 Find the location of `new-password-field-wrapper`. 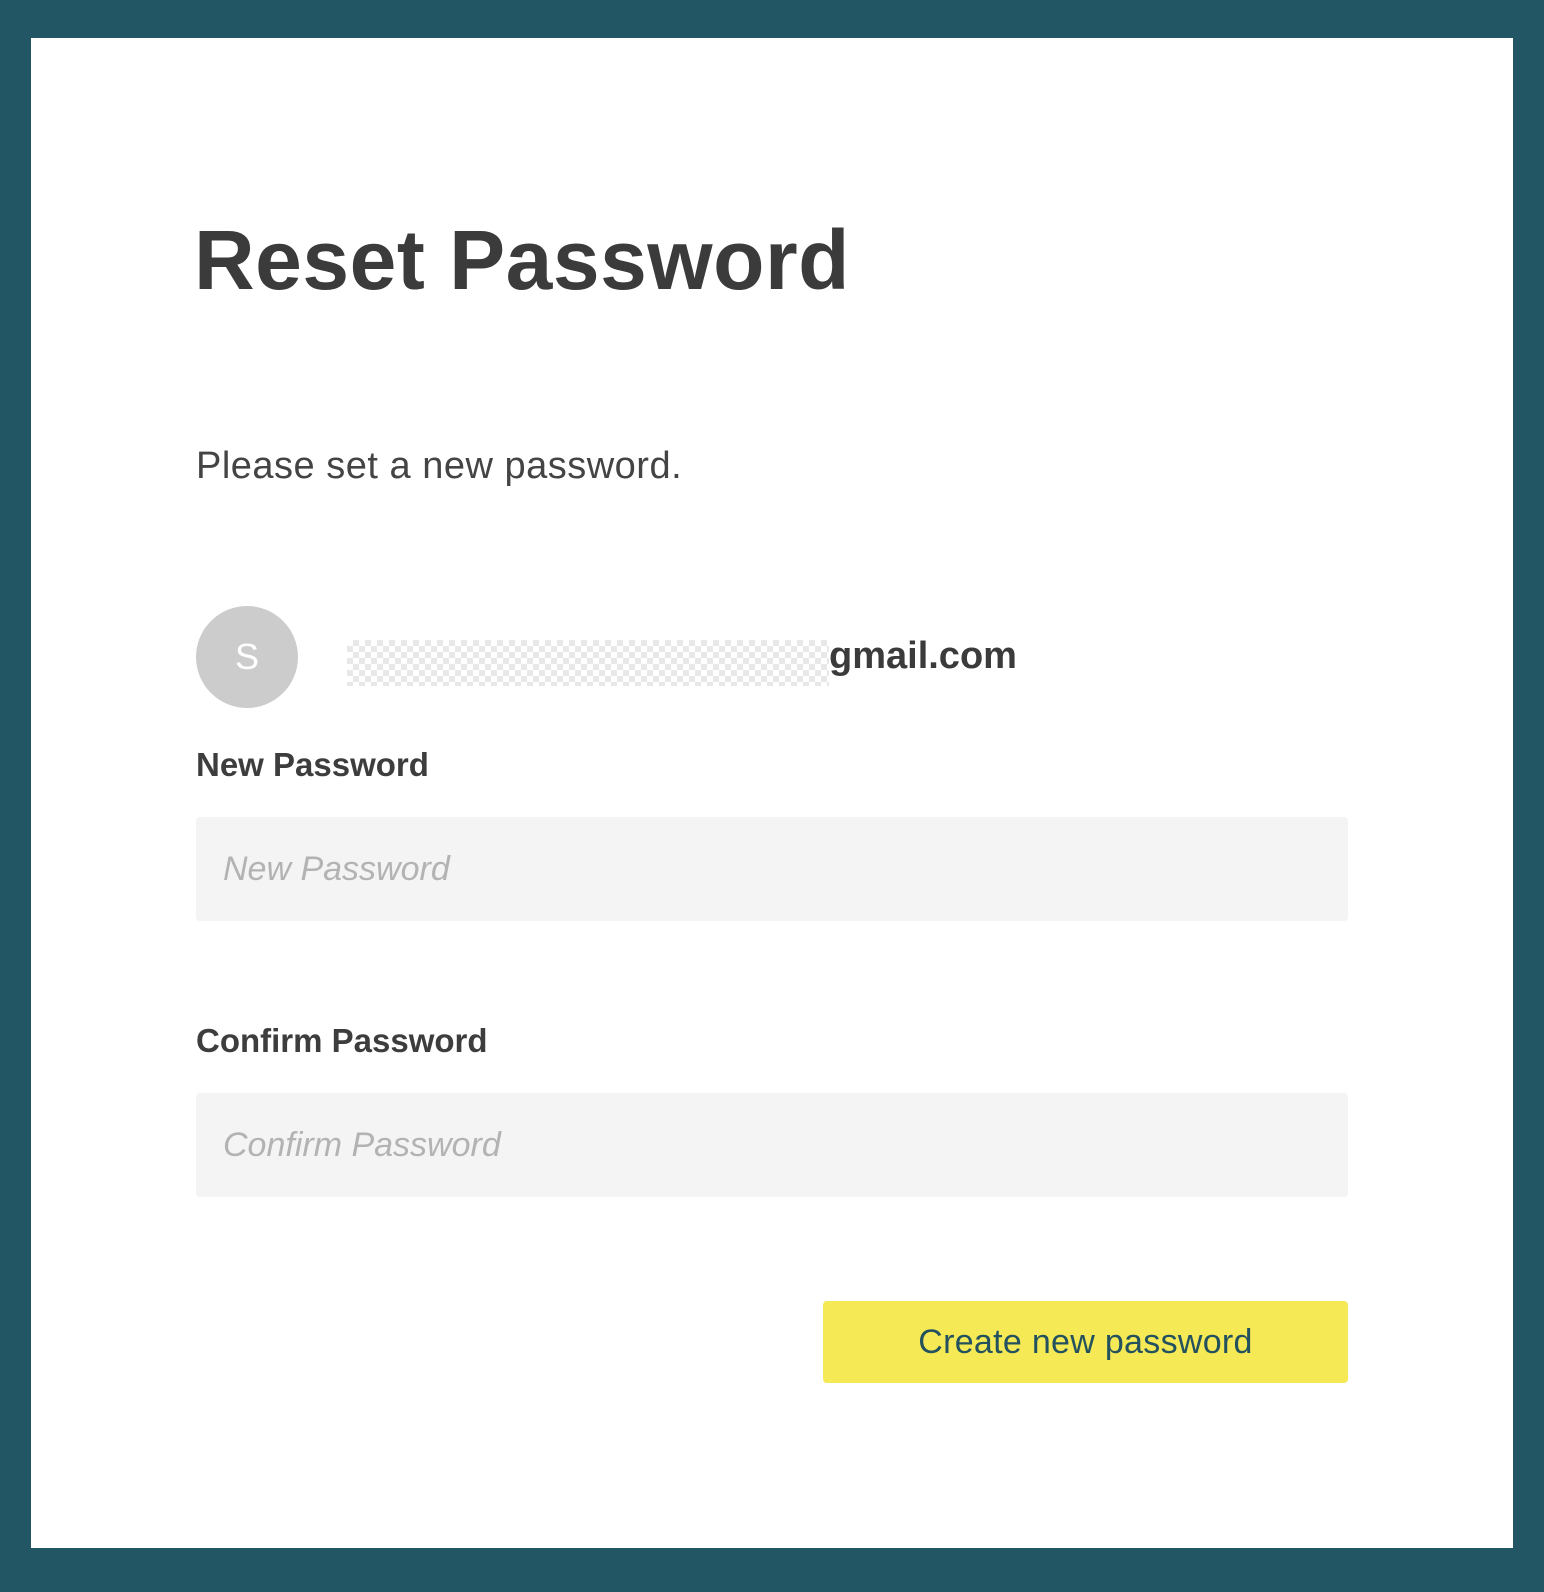

new-password-field-wrapper is located at coordinates (772, 869).